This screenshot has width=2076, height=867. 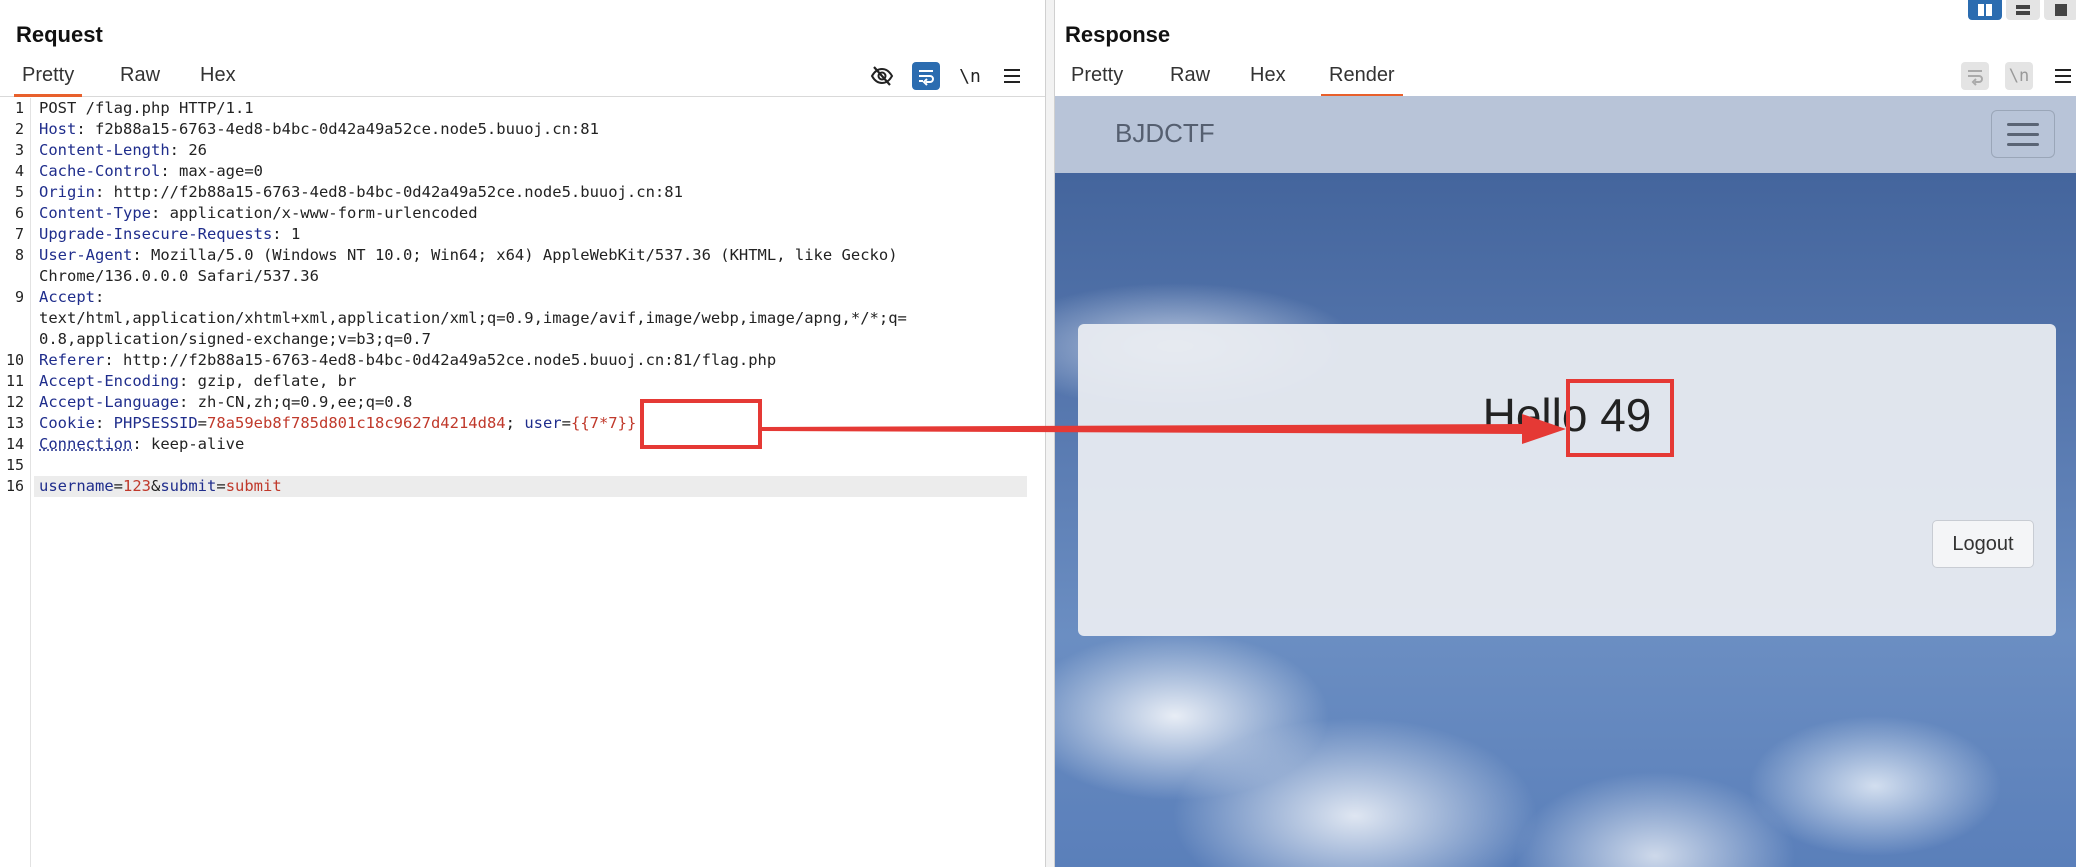 What do you see at coordinates (19, 129) in the screenshot?
I see `line-number: 2` at bounding box center [19, 129].